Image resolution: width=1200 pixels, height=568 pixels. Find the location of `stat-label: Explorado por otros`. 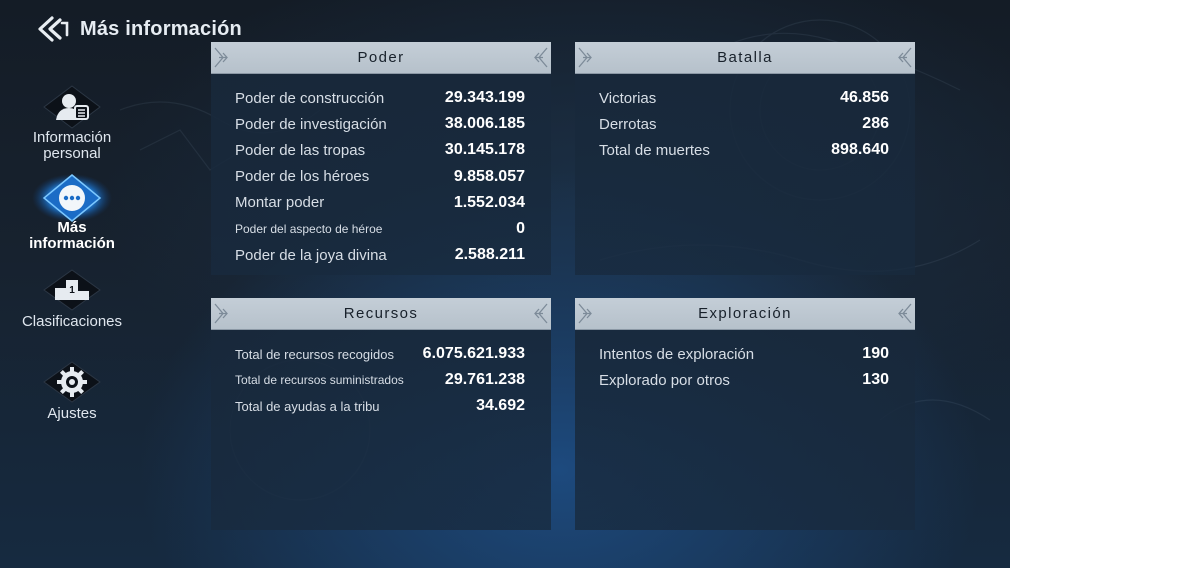

stat-label: Explorado por otros is located at coordinates (664, 380).